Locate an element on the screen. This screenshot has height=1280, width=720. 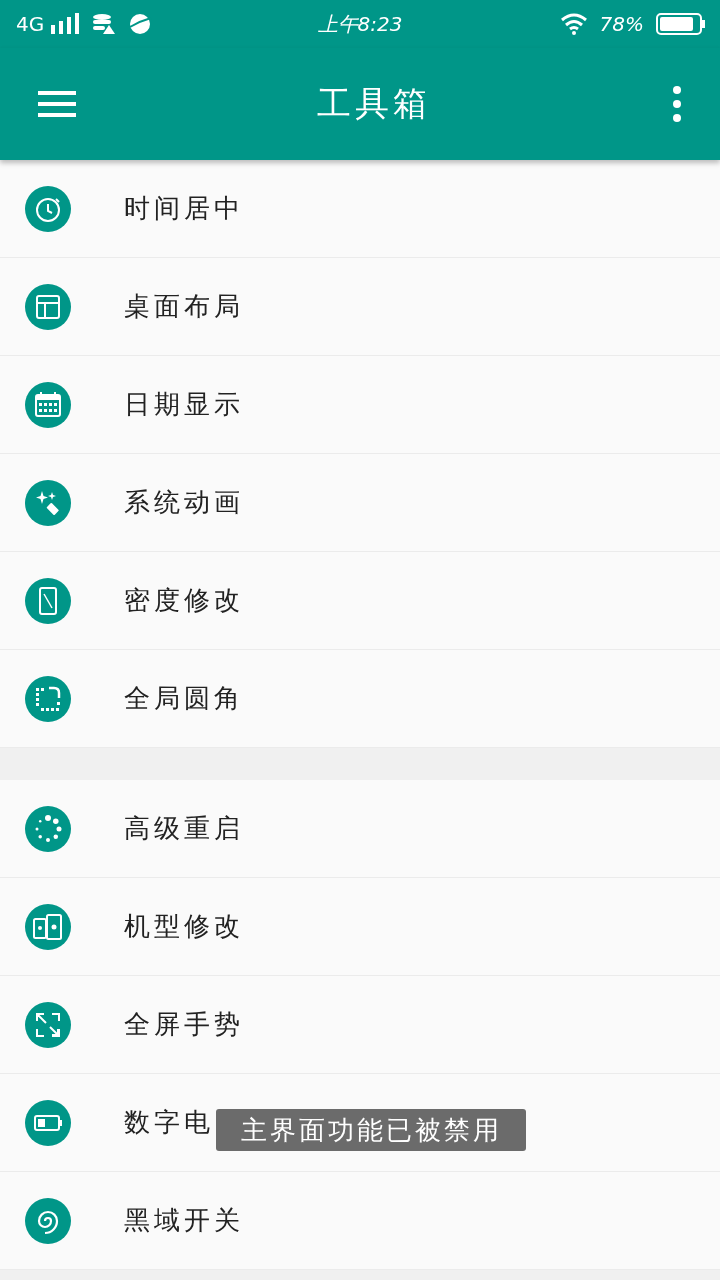
tool-list-item: 系统动画 is located at coordinates (360, 503).